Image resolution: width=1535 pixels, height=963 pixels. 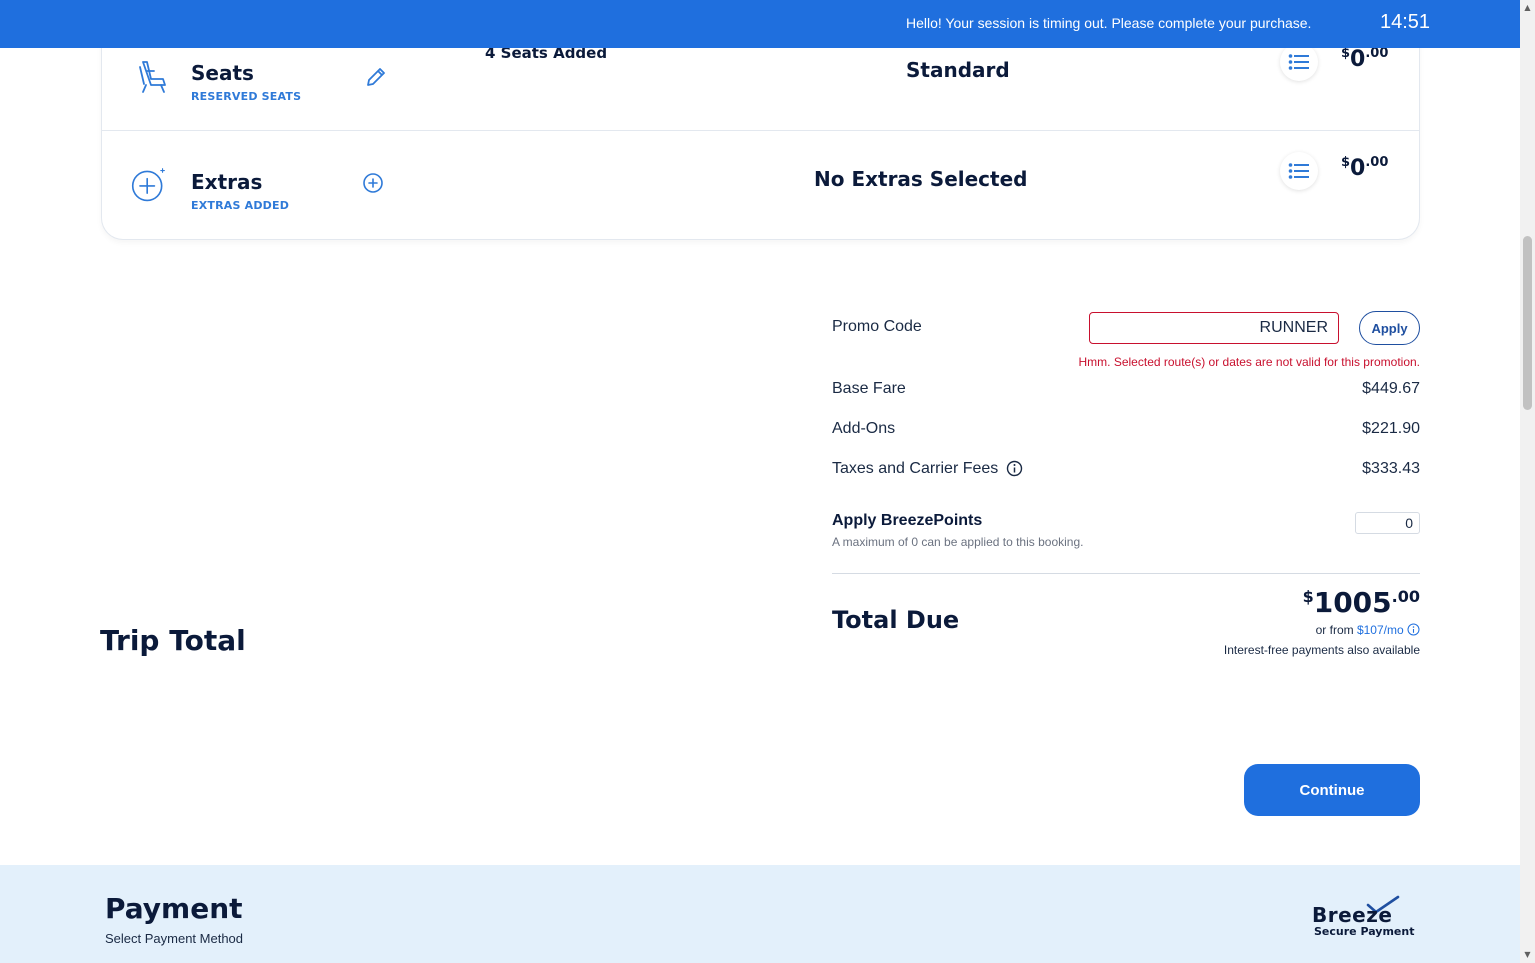 I want to click on session-timer: 14:51, so click(x=1405, y=22).